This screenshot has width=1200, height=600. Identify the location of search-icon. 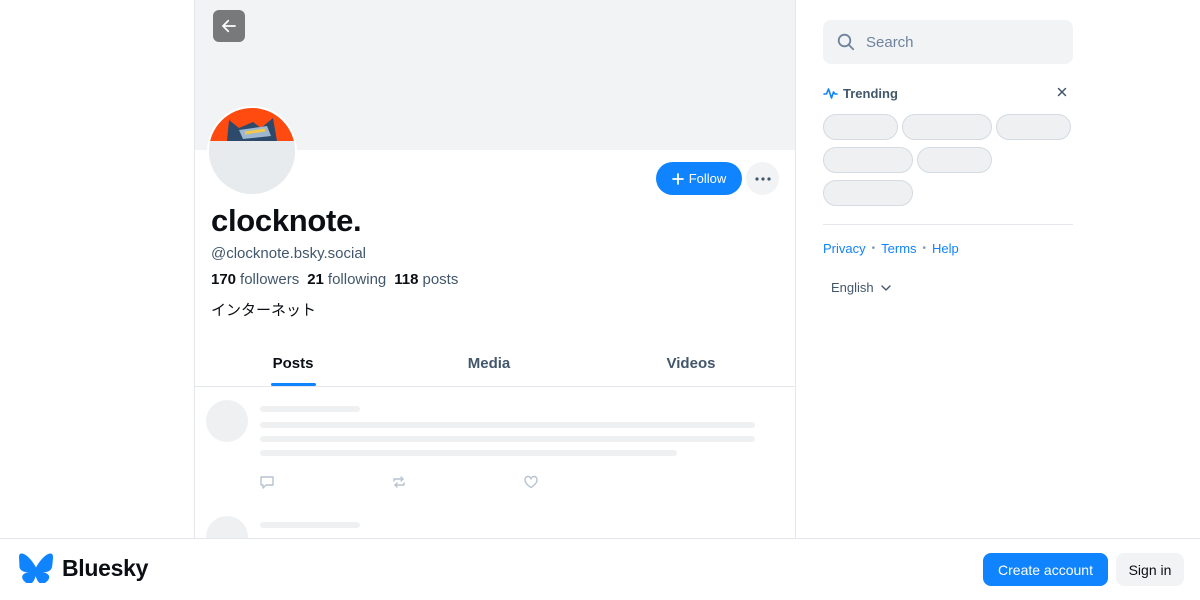
(846, 42).